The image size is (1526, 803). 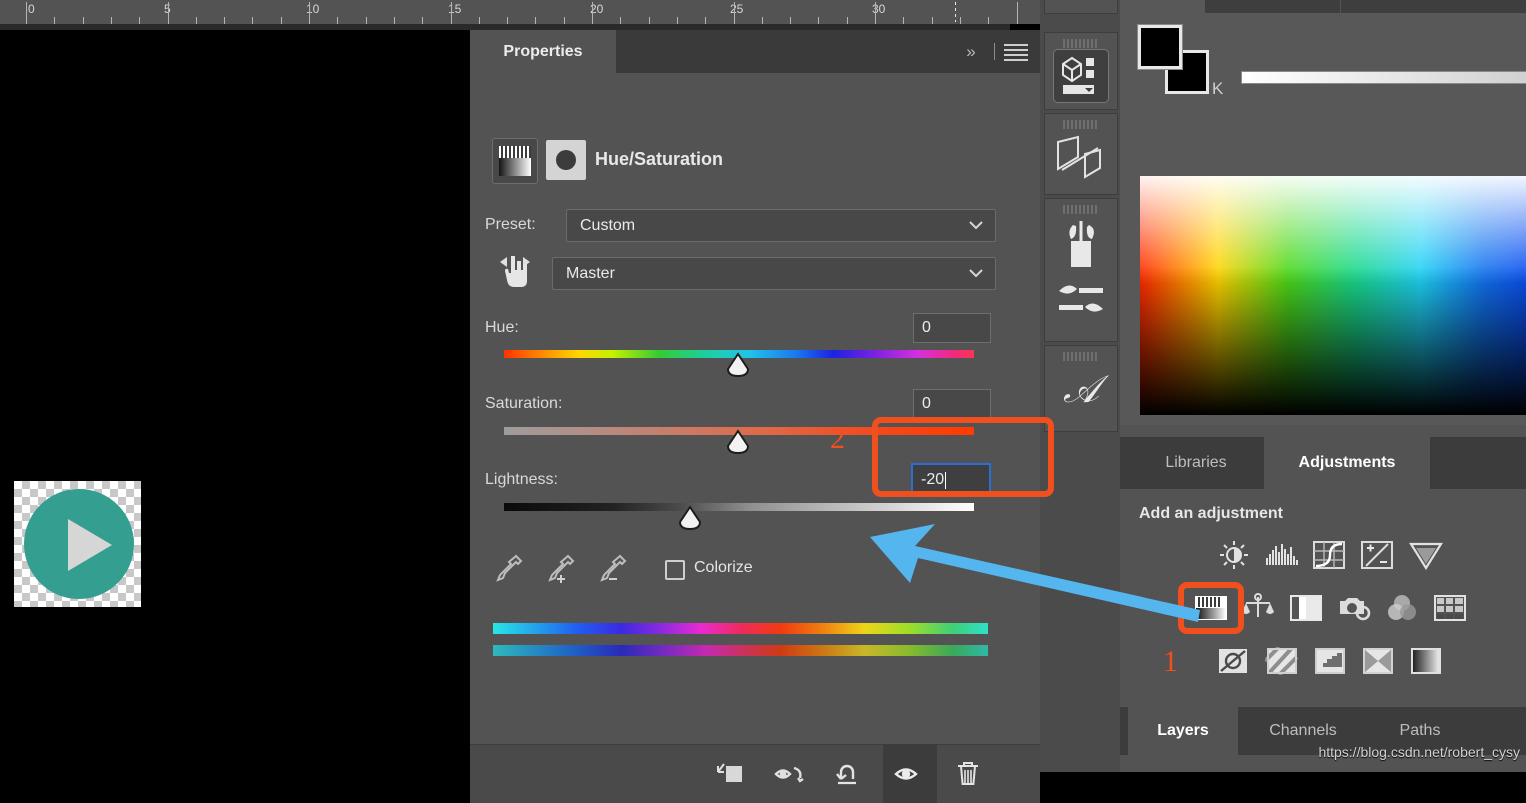 I want to click on tab-adjustments-label: Adjustments, so click(x=1347, y=462).